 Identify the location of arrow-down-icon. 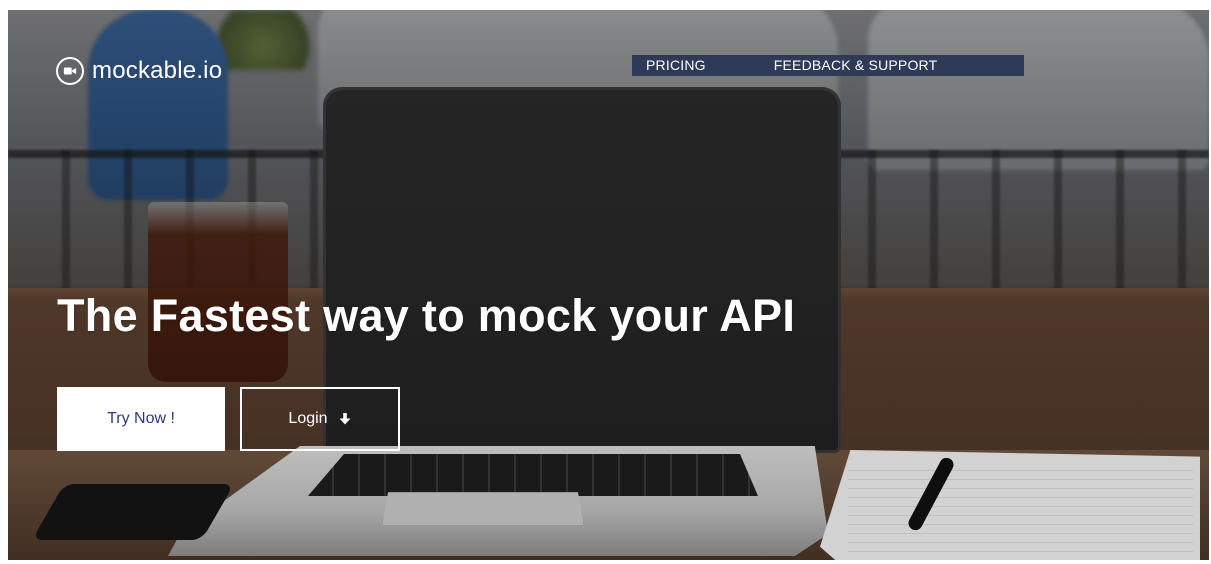
(345, 419).